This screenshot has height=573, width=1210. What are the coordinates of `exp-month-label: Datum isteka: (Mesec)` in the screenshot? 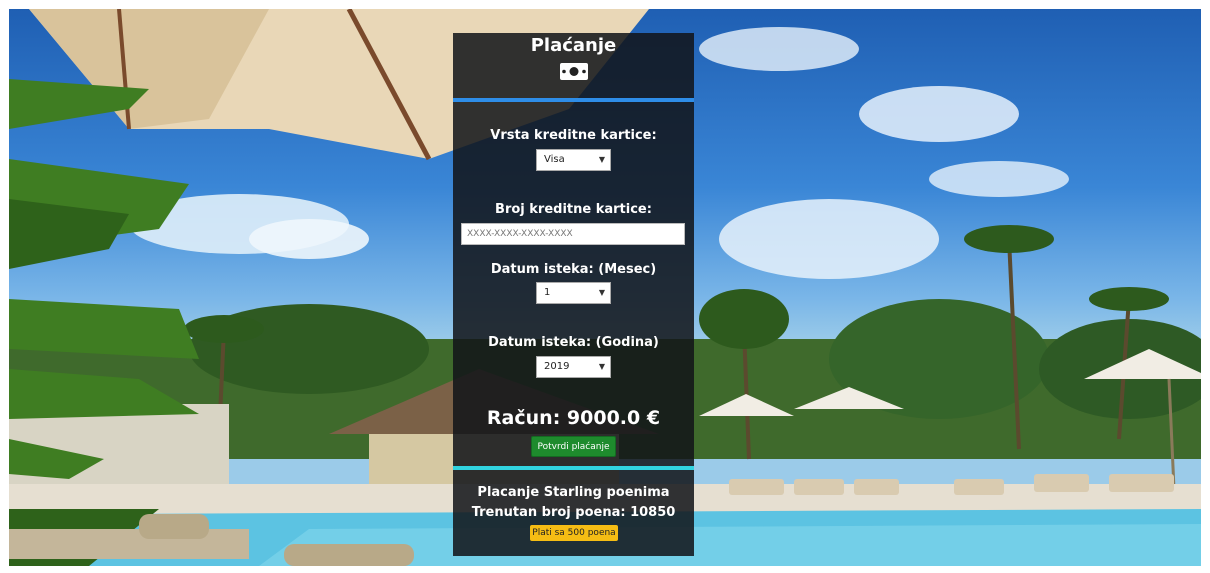 It's located at (573, 269).